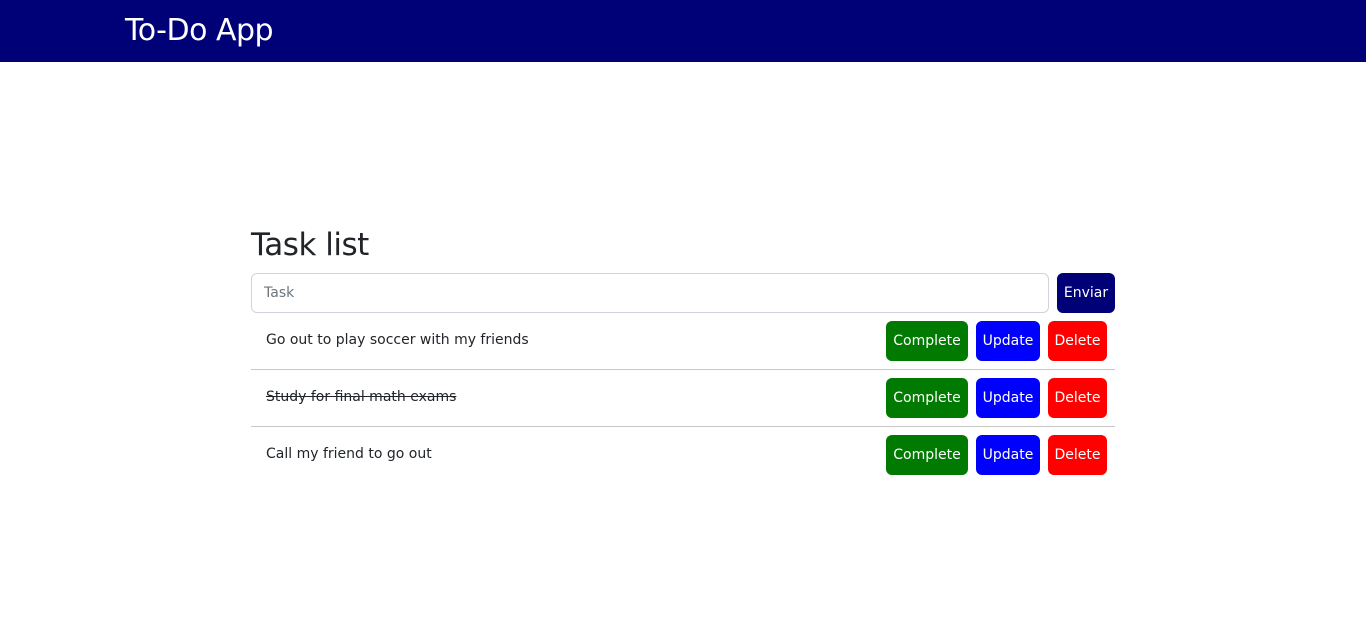  I want to click on navbar: To-Do App, so click(683, 31).